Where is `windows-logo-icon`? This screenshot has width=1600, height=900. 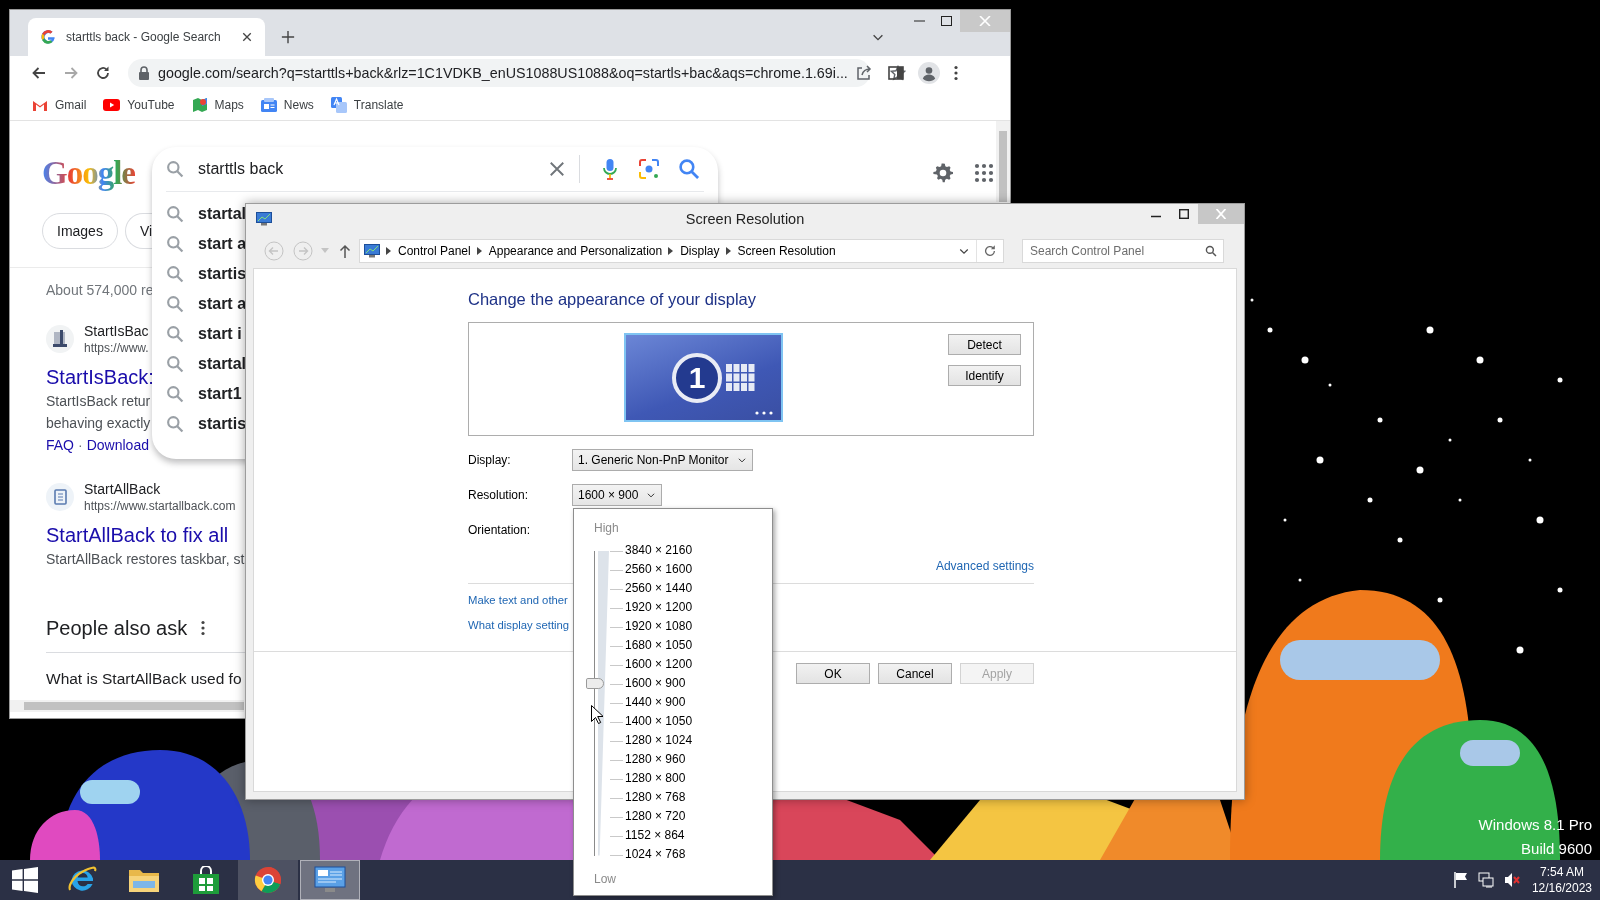 windows-logo-icon is located at coordinates (25, 880).